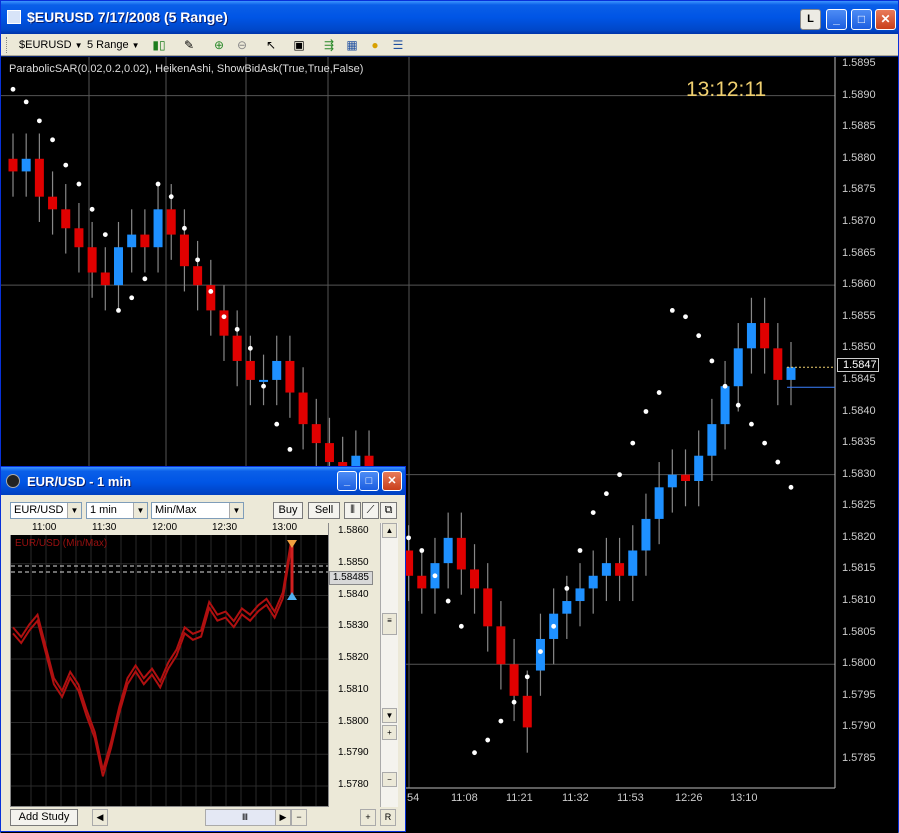  What do you see at coordinates (44, 817) in the screenshot?
I see `add-study-button: Add Study` at bounding box center [44, 817].